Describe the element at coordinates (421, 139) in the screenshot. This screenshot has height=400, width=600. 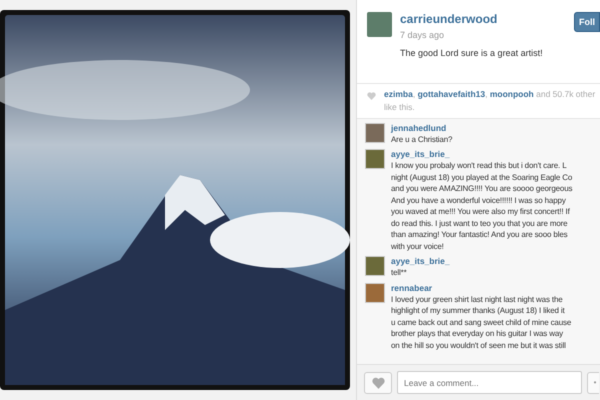
I see `comment-text: Are u a Christian?` at that location.